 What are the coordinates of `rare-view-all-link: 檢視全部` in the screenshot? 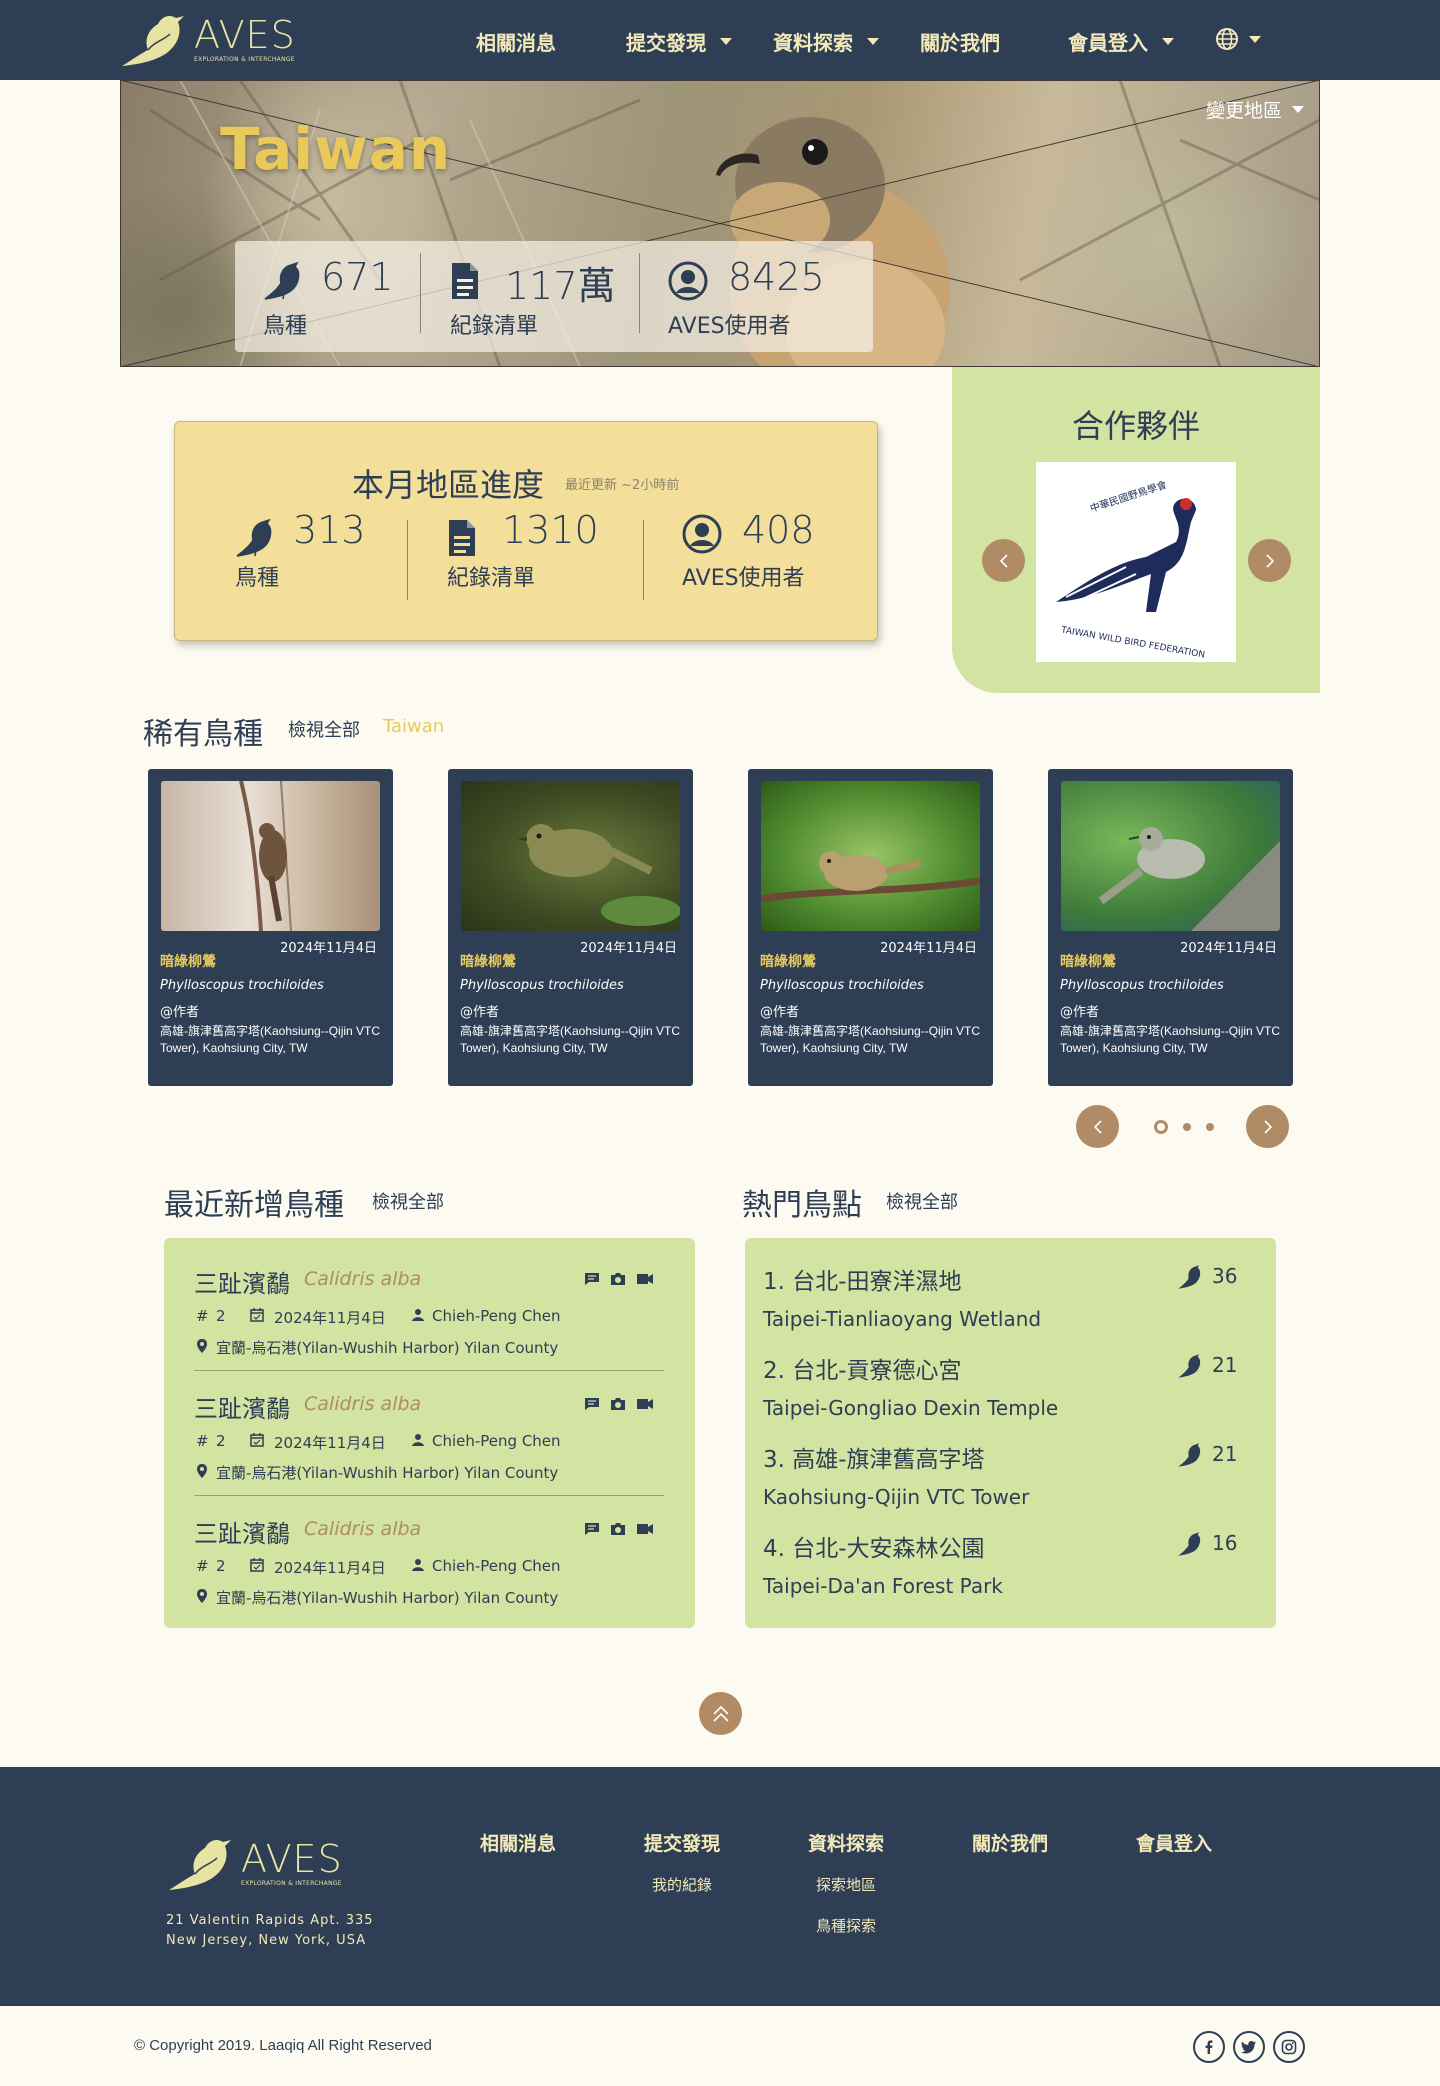 It's located at (324, 729).